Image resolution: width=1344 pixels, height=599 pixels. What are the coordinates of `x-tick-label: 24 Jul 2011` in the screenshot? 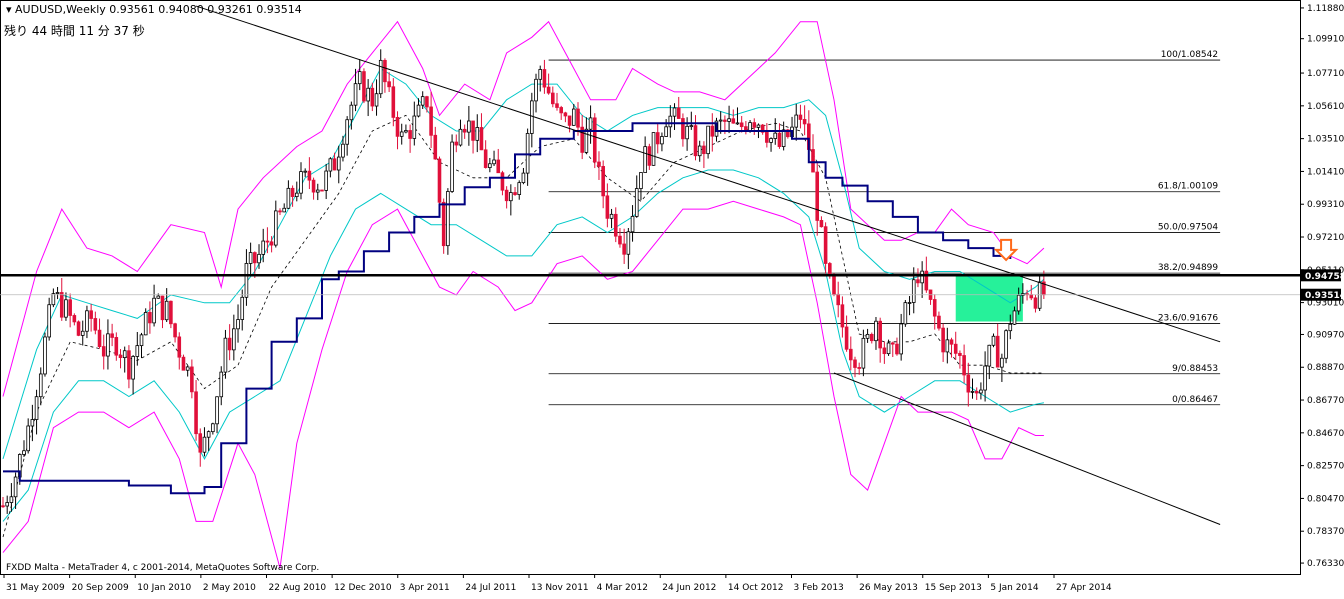 It's located at (490, 588).